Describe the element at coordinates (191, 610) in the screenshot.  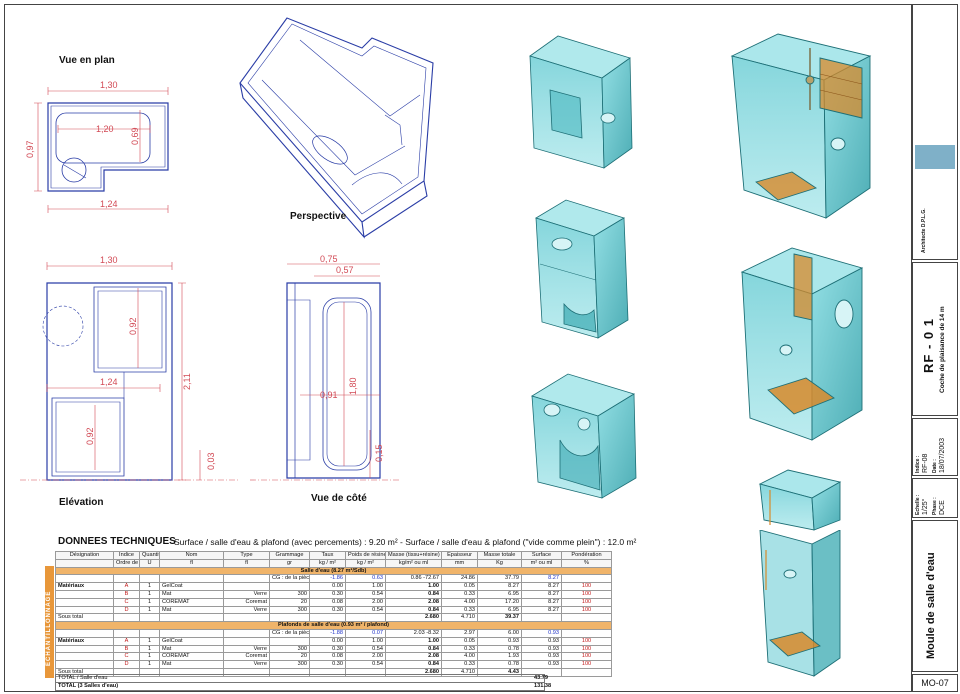
I see `nom: Mat` at that location.